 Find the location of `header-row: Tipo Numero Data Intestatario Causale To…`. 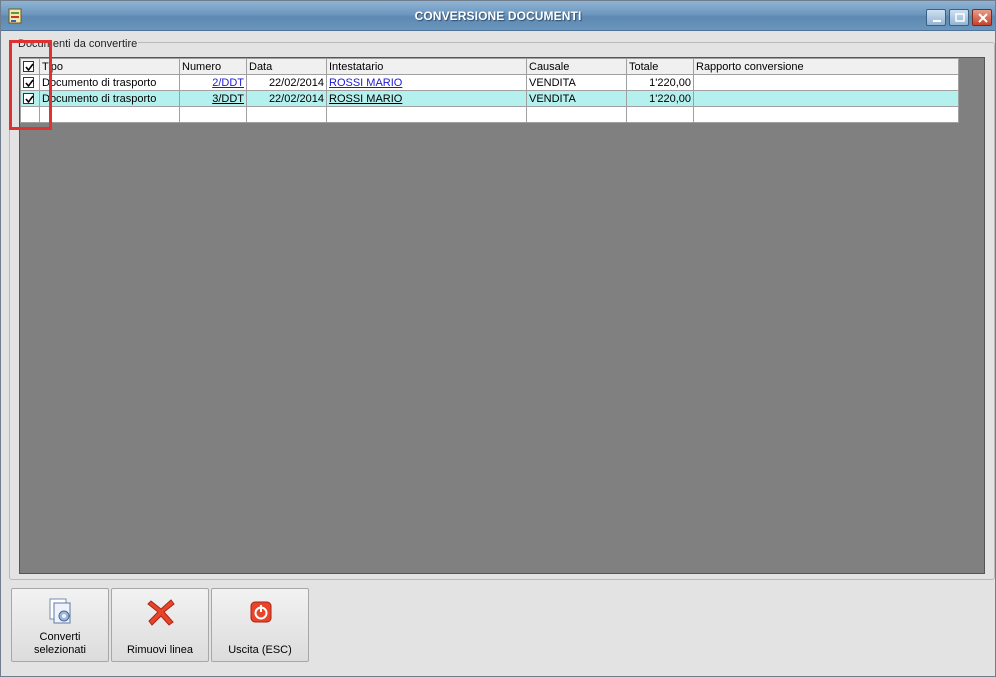

header-row: Tipo Numero Data Intestatario Causale To… is located at coordinates (489, 66).